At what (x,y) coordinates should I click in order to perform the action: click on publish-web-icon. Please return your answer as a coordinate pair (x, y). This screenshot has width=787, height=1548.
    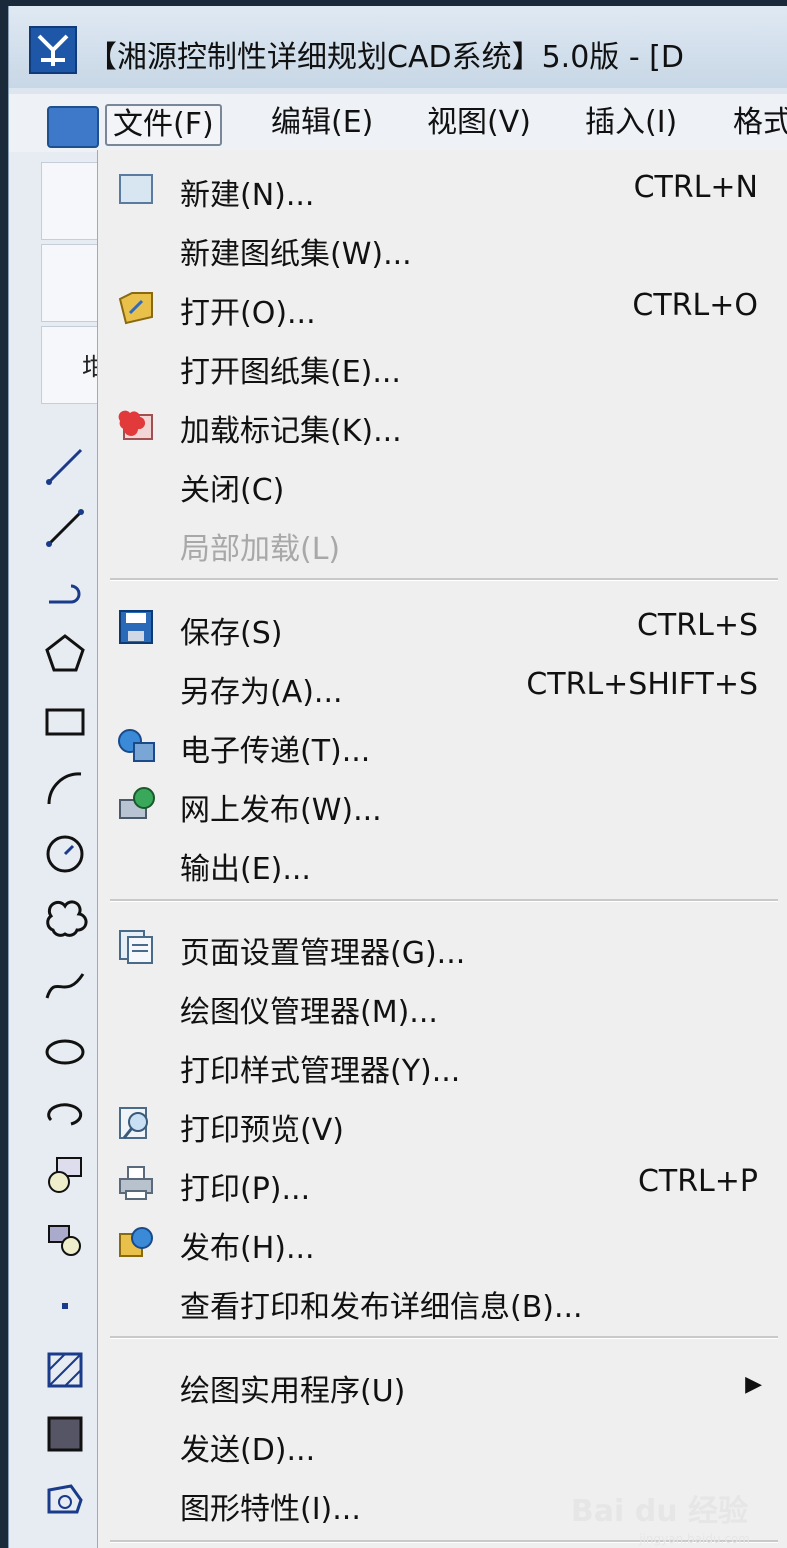
    Looking at the image, I should click on (136, 804).